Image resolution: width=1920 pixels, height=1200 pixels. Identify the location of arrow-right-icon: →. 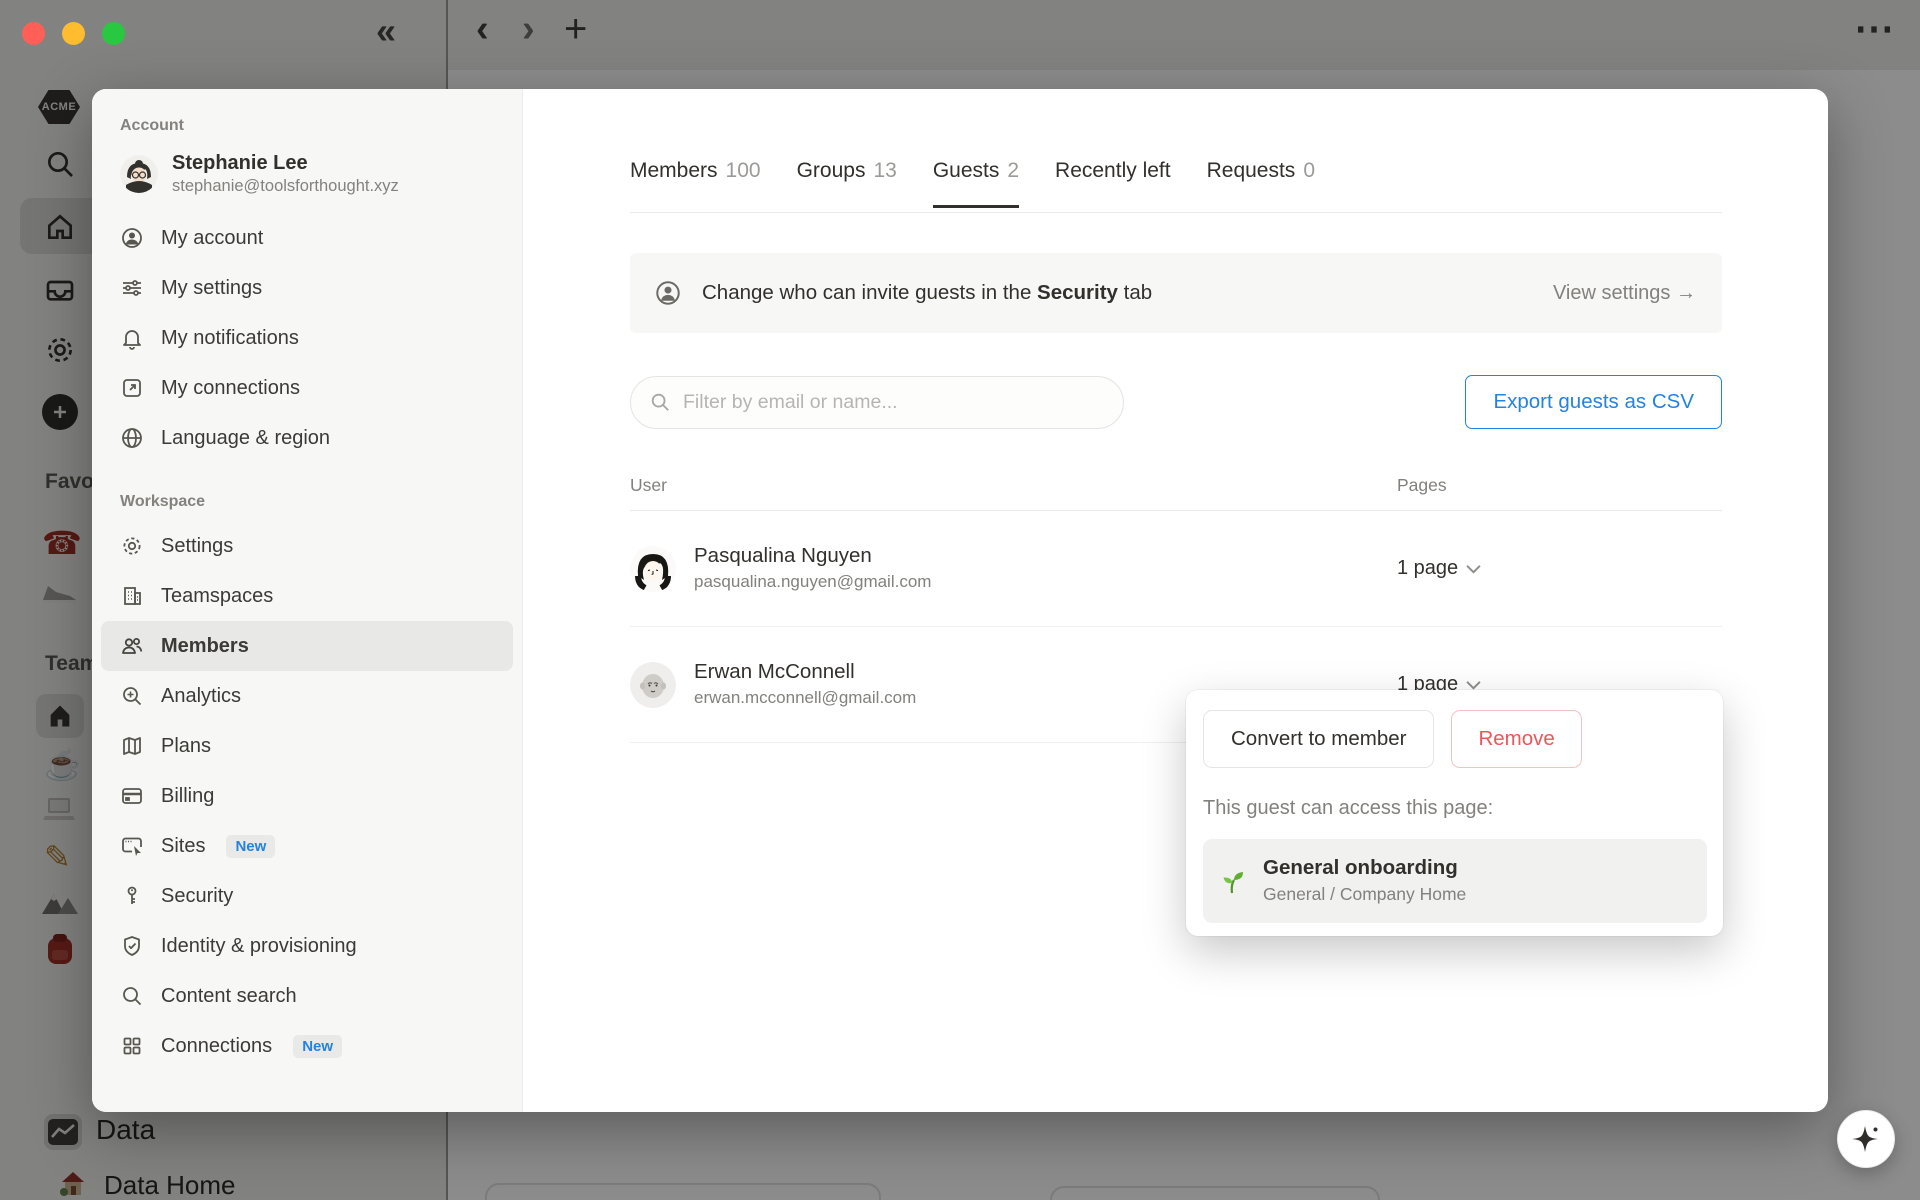
(1686, 292).